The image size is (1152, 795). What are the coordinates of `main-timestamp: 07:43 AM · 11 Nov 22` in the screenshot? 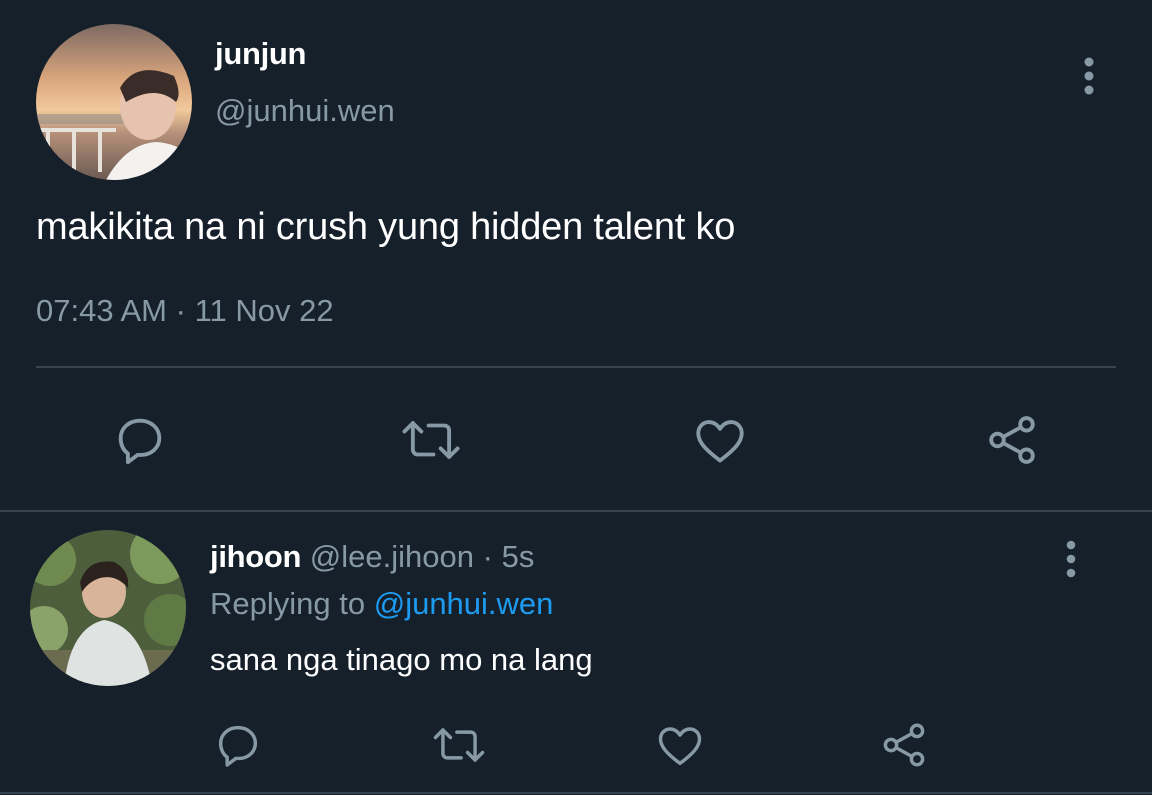 It's located at (185, 311).